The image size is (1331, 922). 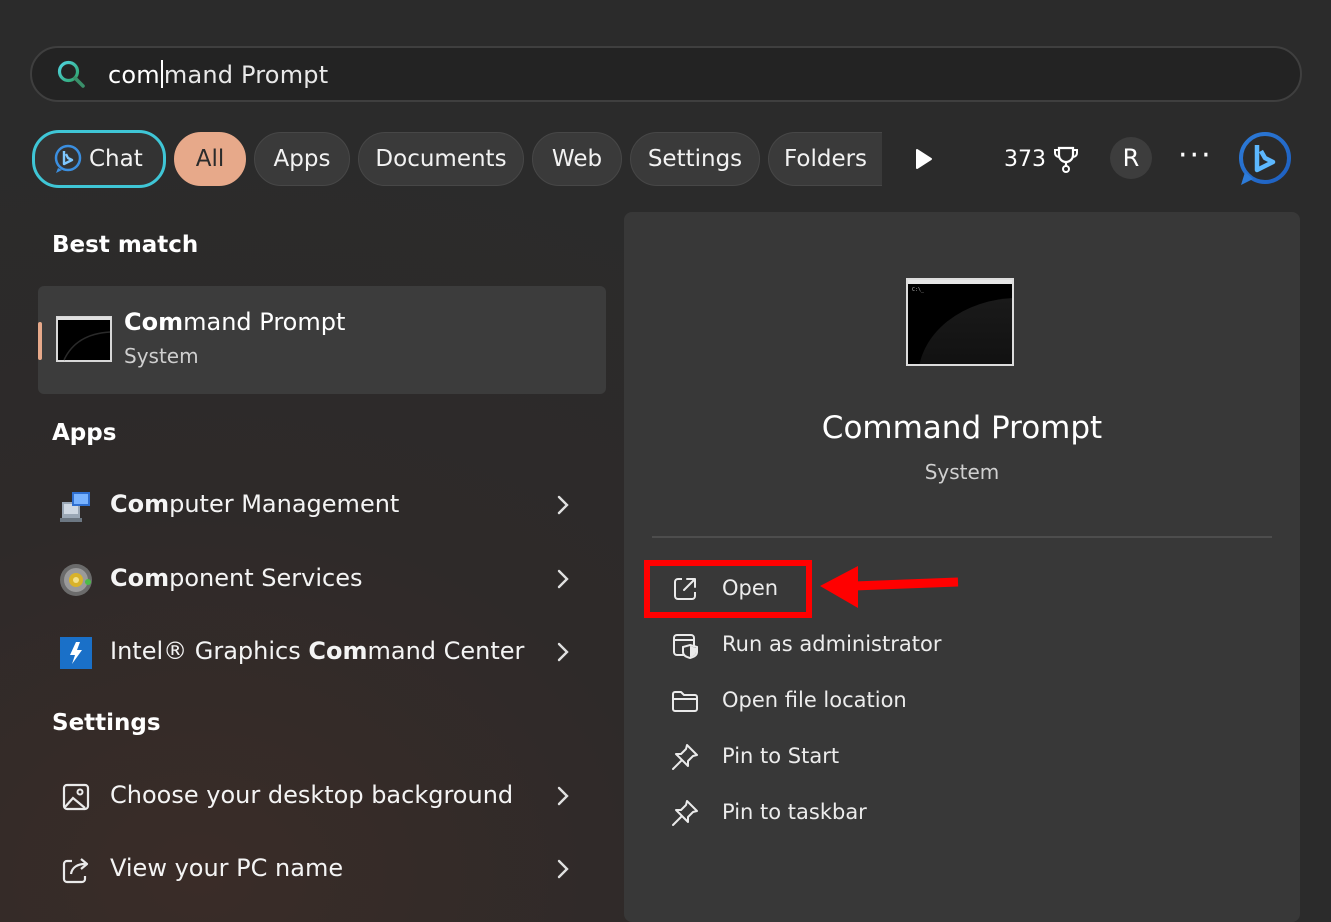 I want to click on preview-decoration, so click(x=965, y=331).